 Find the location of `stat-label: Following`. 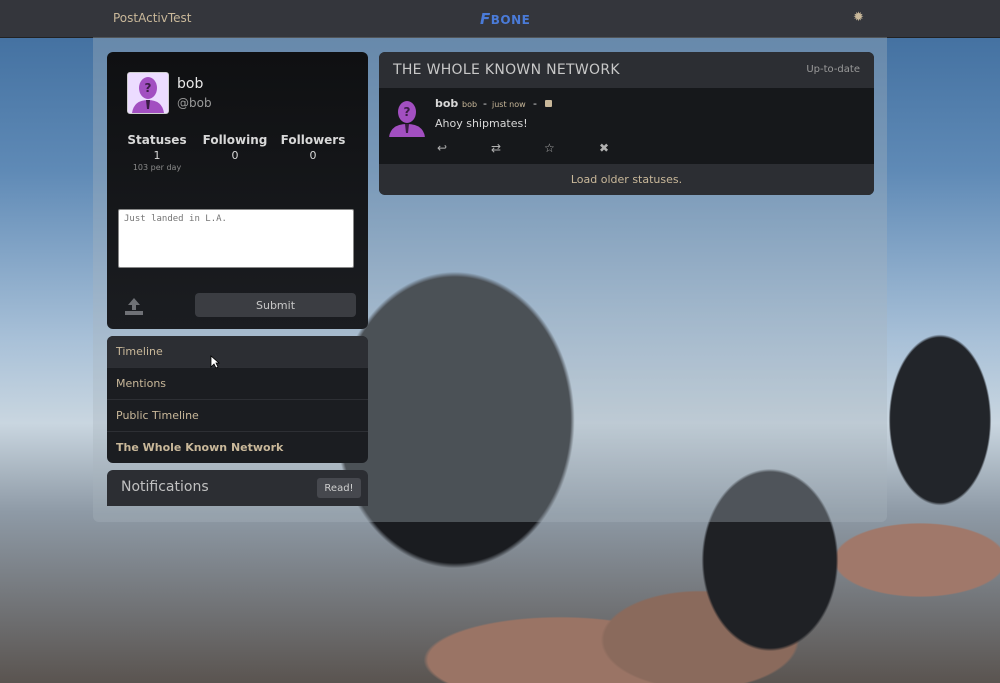

stat-label: Following is located at coordinates (235, 140).